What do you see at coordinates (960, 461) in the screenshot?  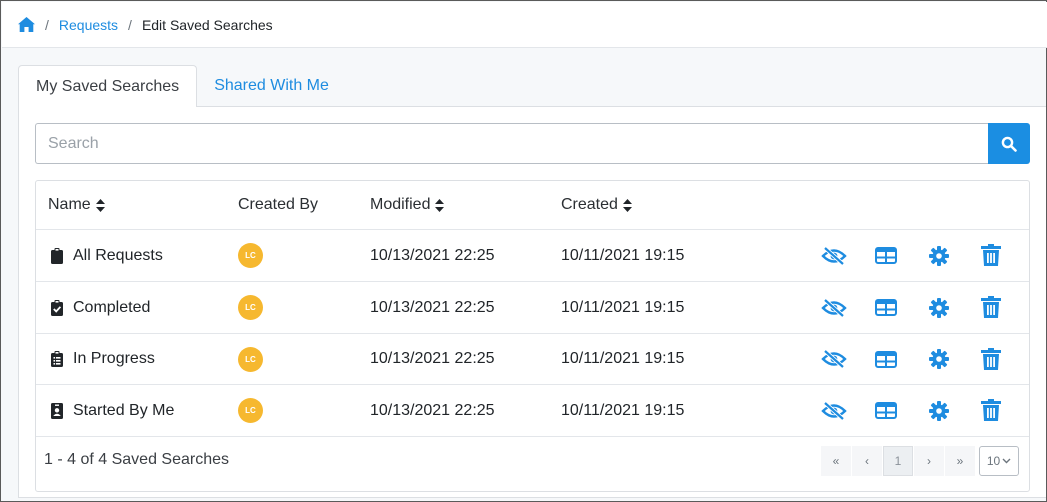 I see `last-page-button: »` at bounding box center [960, 461].